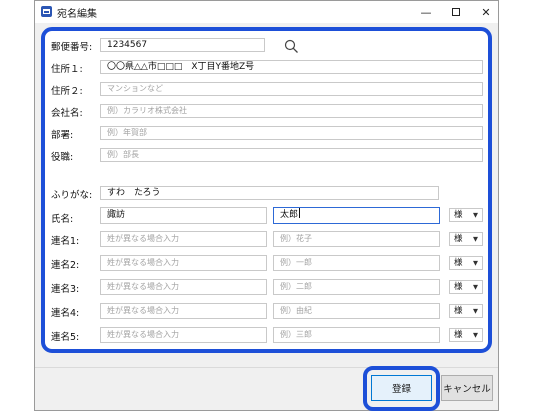 Image resolution: width=533 pixels, height=415 pixels. Describe the element at coordinates (291, 67) in the screenshot. I see `address1-input: 〇〇県△△市□□□ X丁目Y番地Z号` at that location.